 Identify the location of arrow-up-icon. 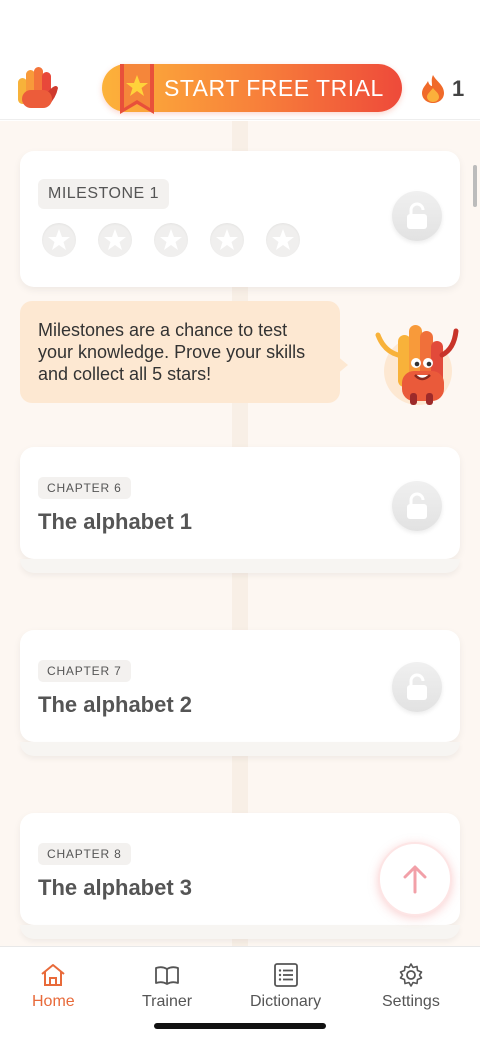
(415, 879).